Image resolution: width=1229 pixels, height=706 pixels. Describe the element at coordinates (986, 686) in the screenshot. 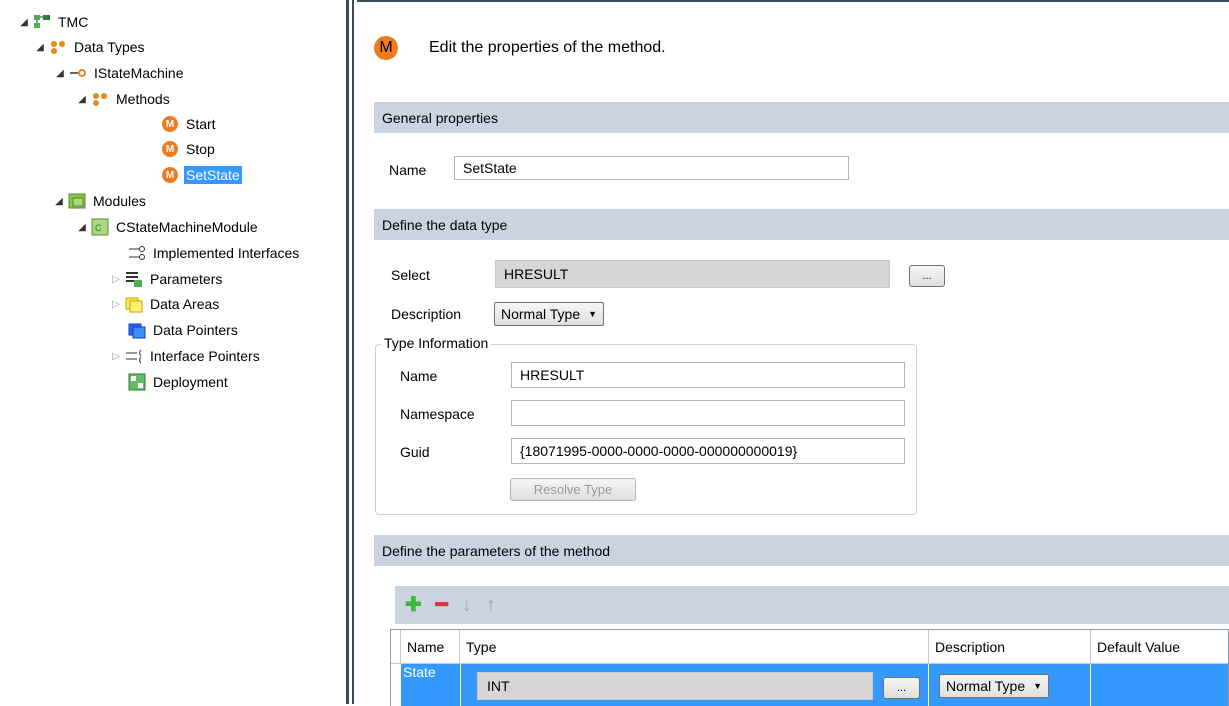

I see `param-description-value: Normal Type` at that location.